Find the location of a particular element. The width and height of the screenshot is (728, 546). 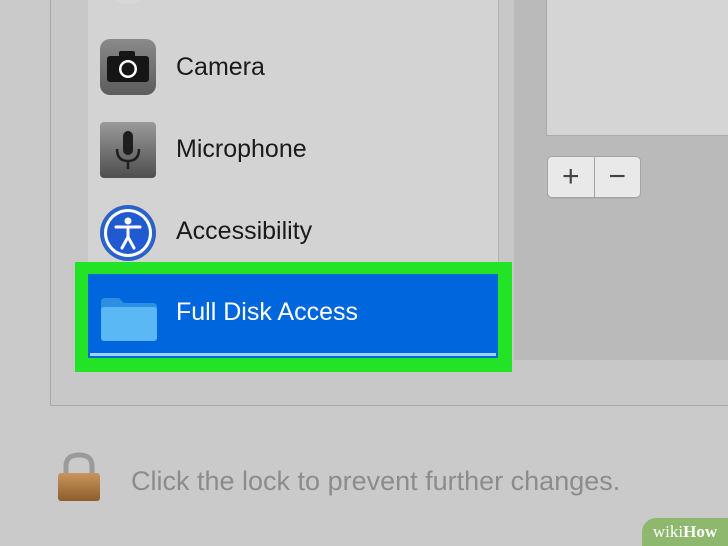

add-button: + is located at coordinates (571, 177).